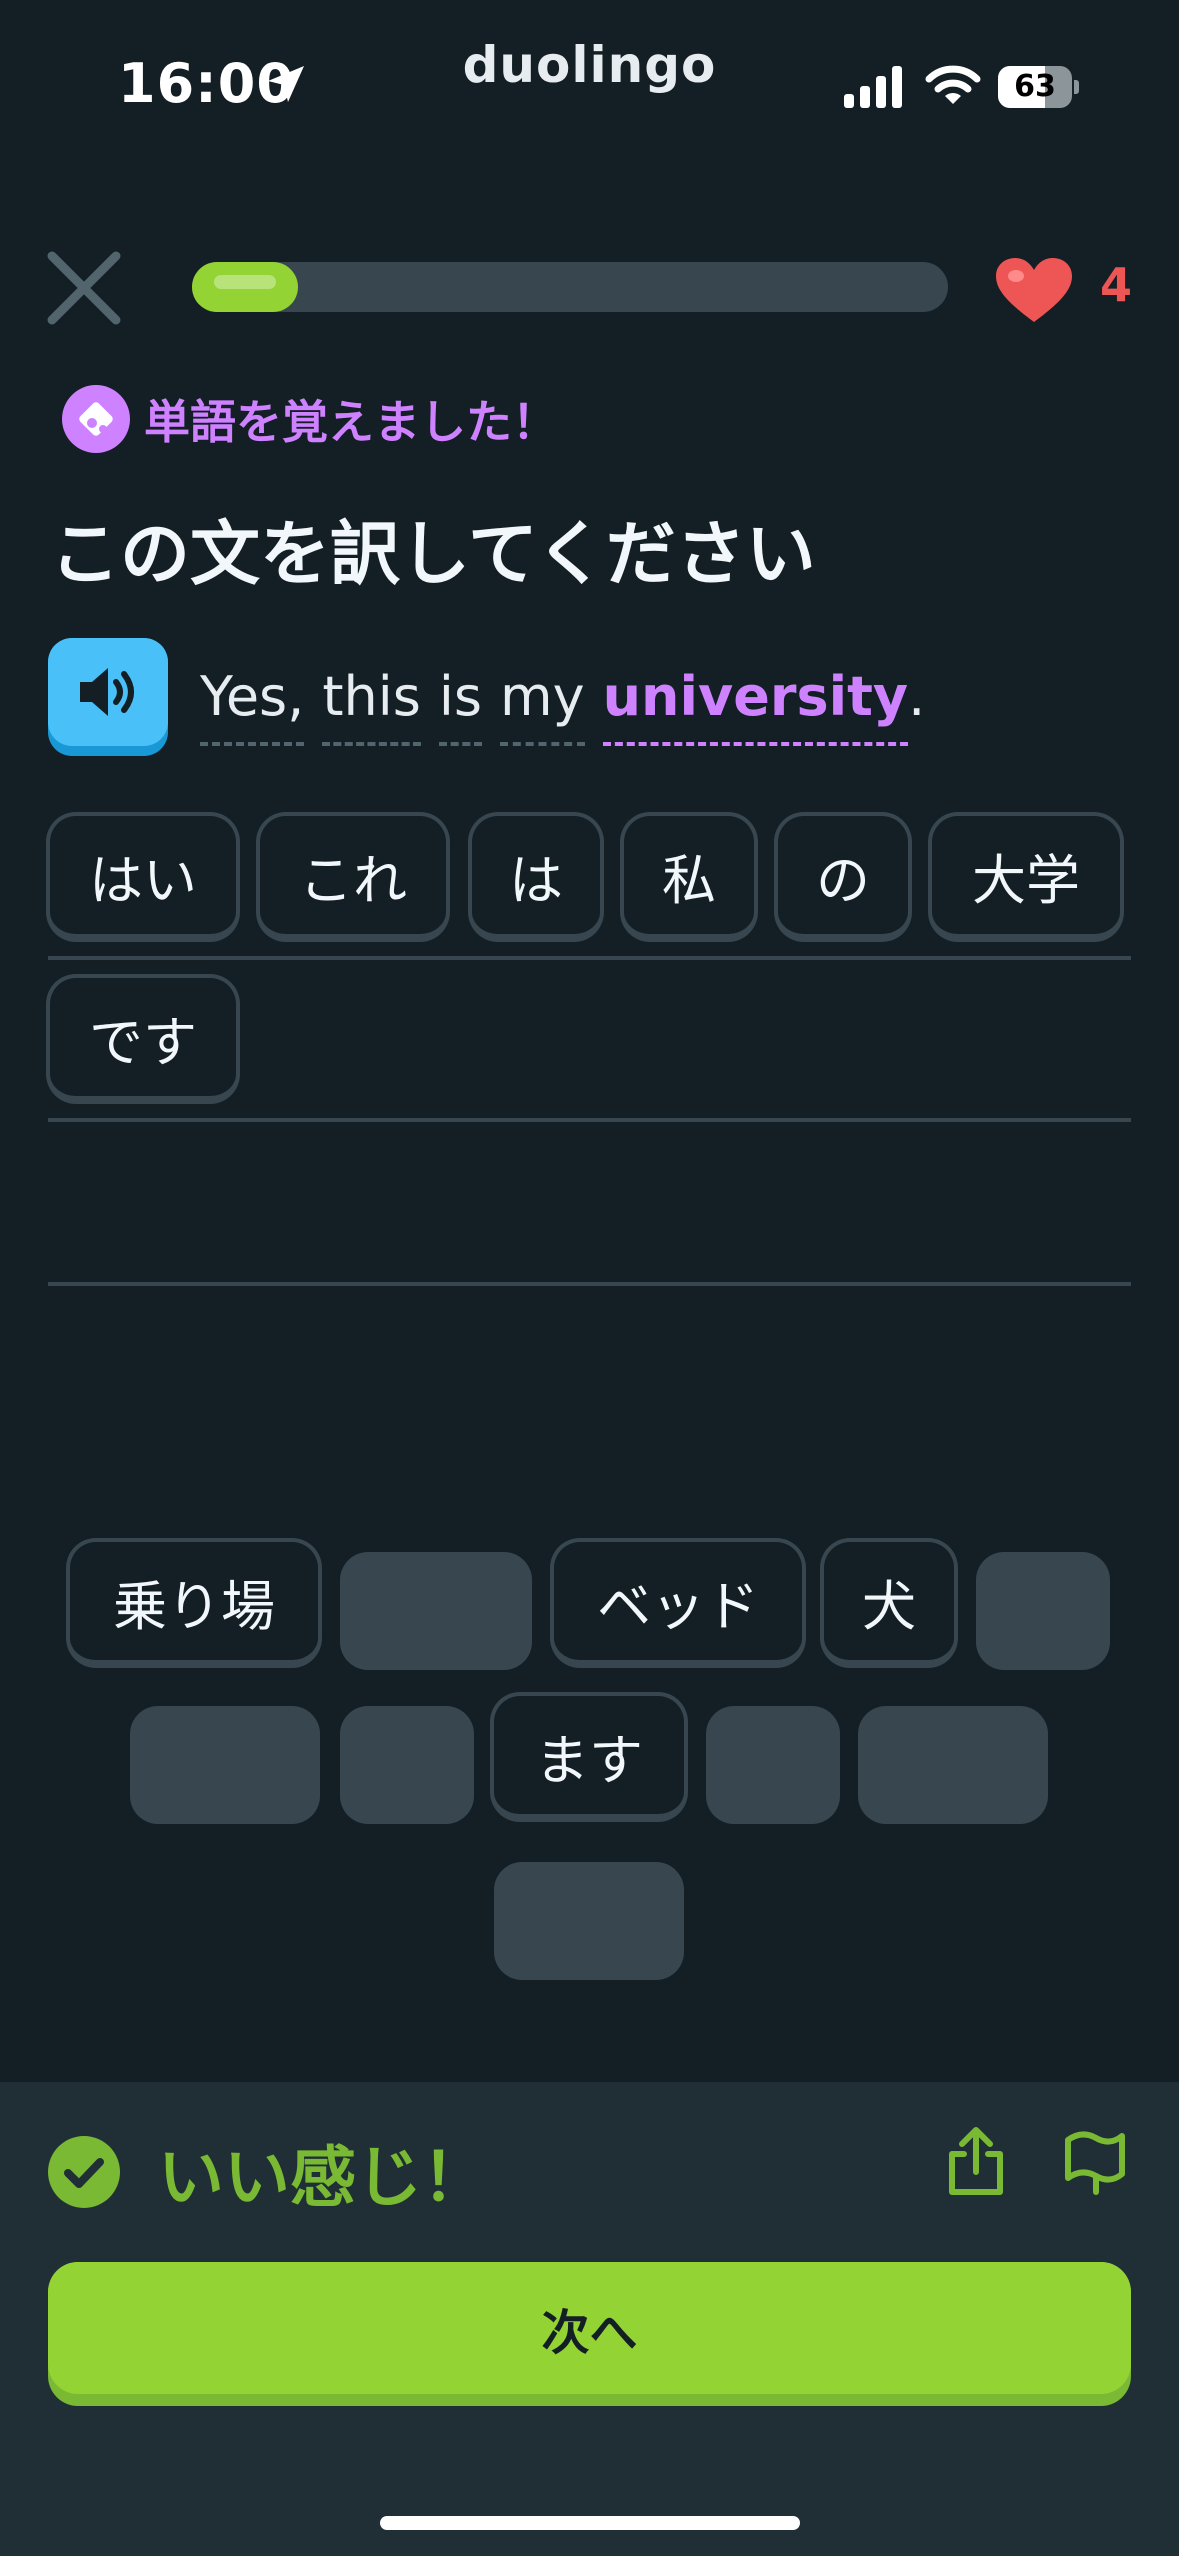 This screenshot has height=2556, width=1179. Describe the element at coordinates (1116, 285) in the screenshot. I see `hearts-count: 4` at that location.